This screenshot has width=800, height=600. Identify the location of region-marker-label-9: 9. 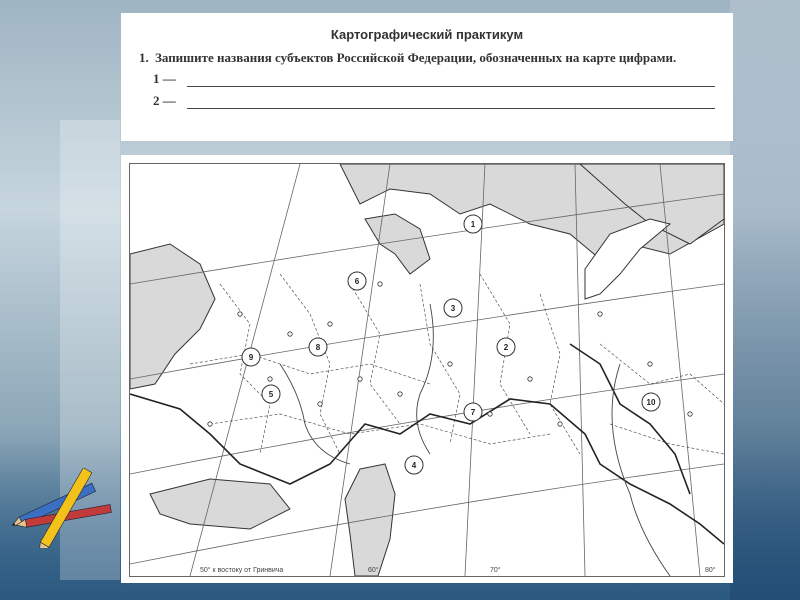
(251, 357).